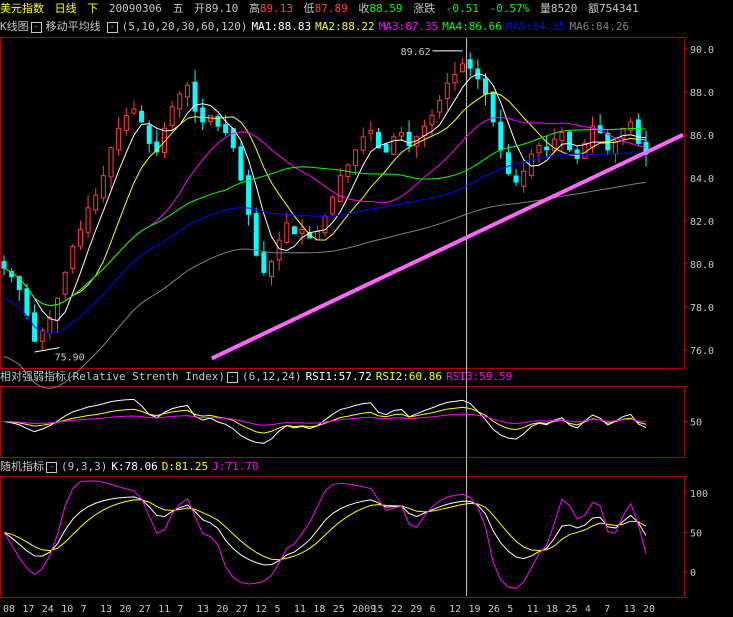 Image resolution: width=733 pixels, height=617 pixels. Describe the element at coordinates (696, 423) in the screenshot. I see `rsi-tick-label: 50` at that location.